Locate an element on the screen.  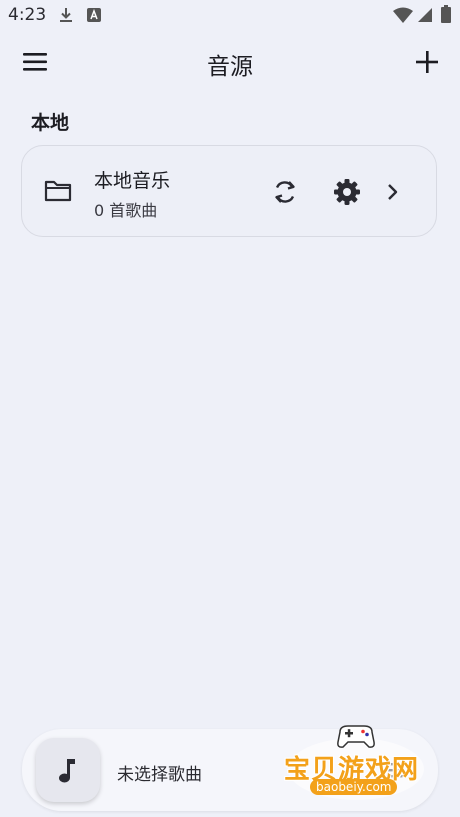
watermark-url: baobeiy.com is located at coordinates (354, 787).